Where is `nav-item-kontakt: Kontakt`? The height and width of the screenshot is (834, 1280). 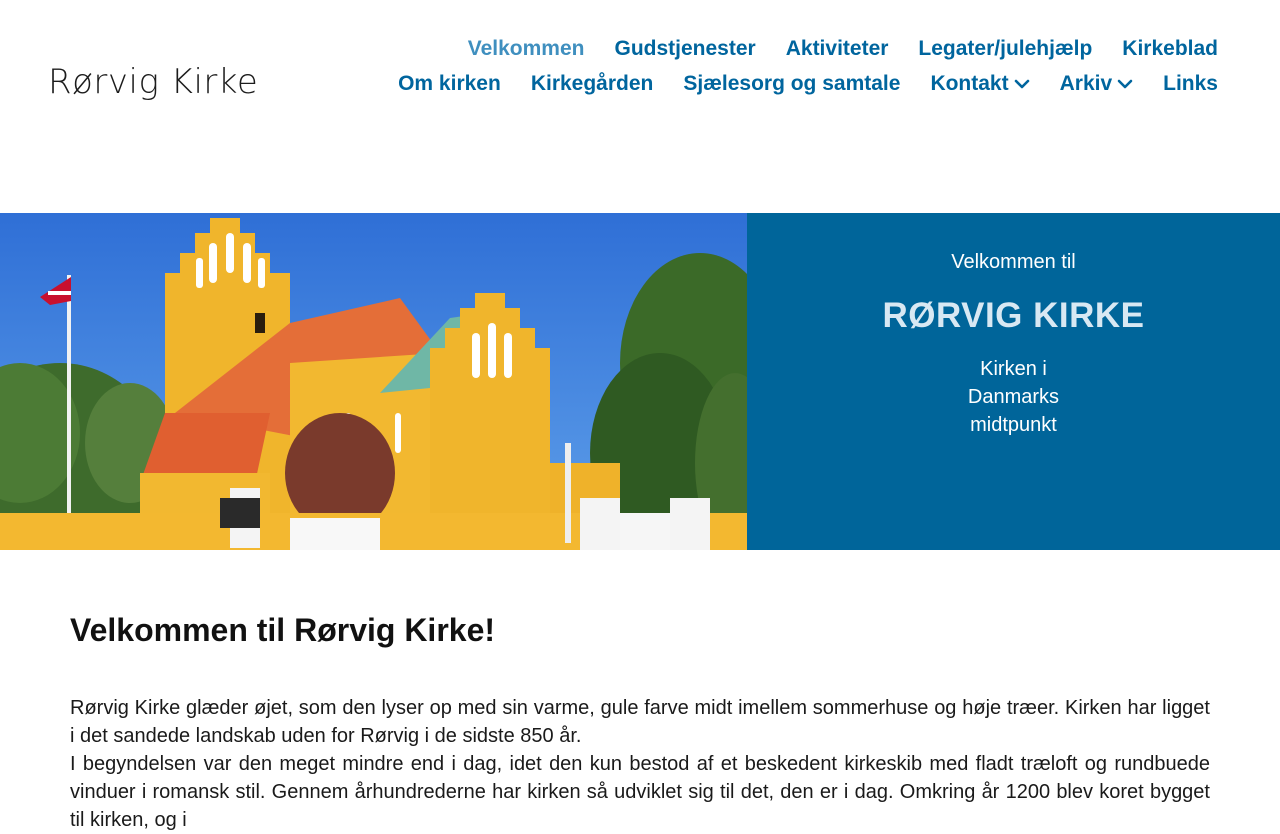
nav-item-kontakt: Kontakt is located at coordinates (979, 84).